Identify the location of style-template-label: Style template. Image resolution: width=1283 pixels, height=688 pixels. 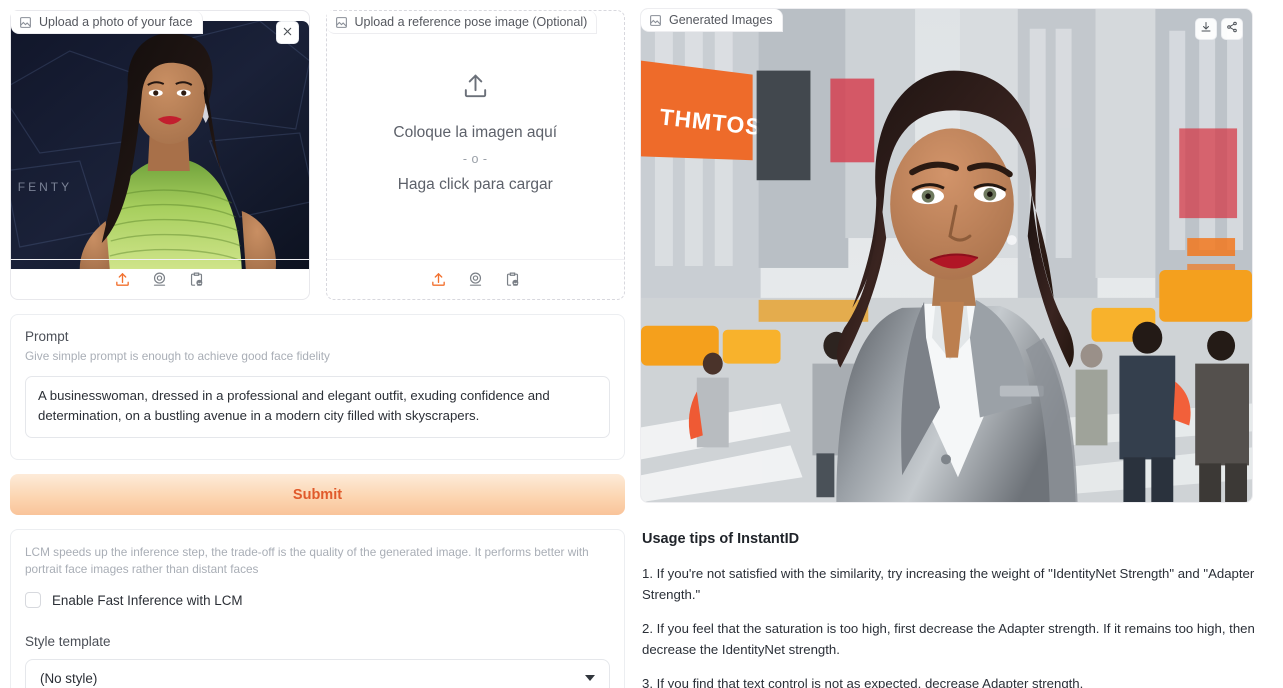
(68, 641).